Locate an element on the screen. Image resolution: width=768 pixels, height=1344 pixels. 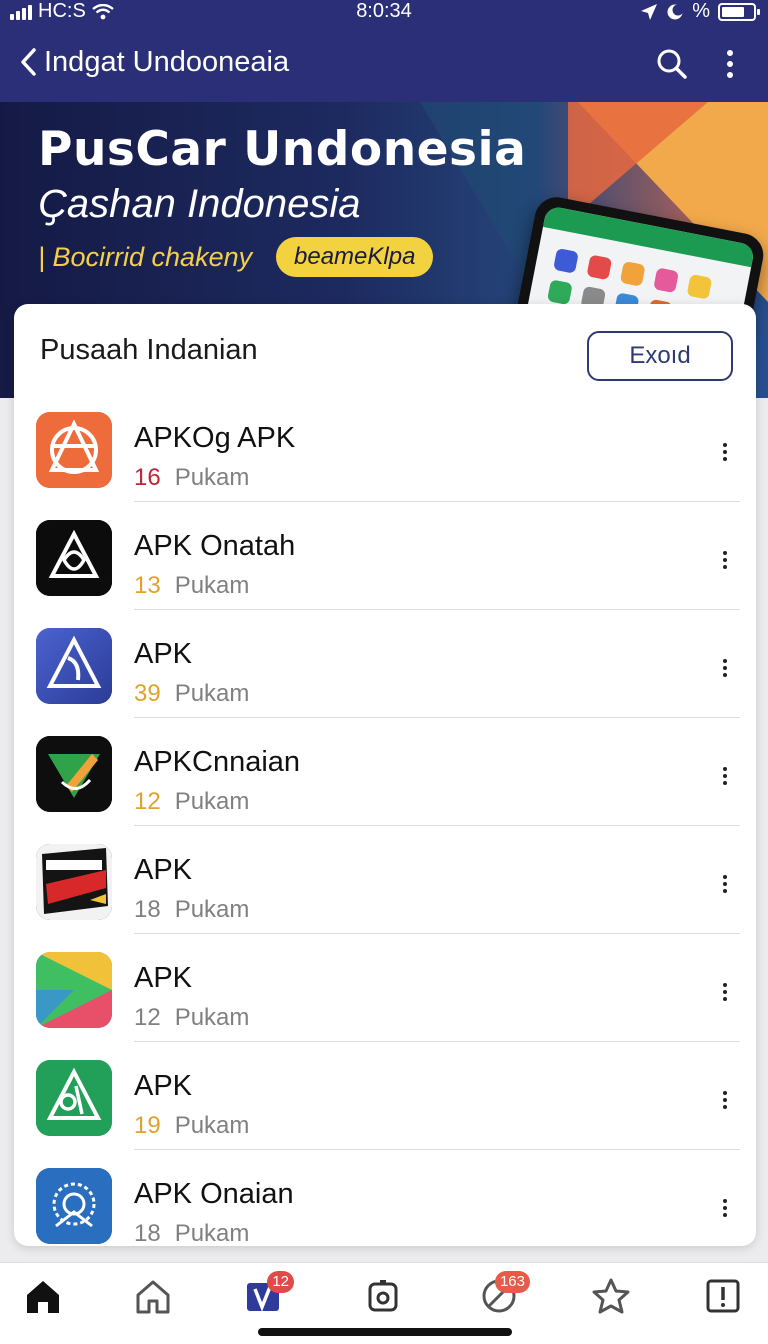
list-item: APK 19 Pukam is located at coordinates (385, 1096).